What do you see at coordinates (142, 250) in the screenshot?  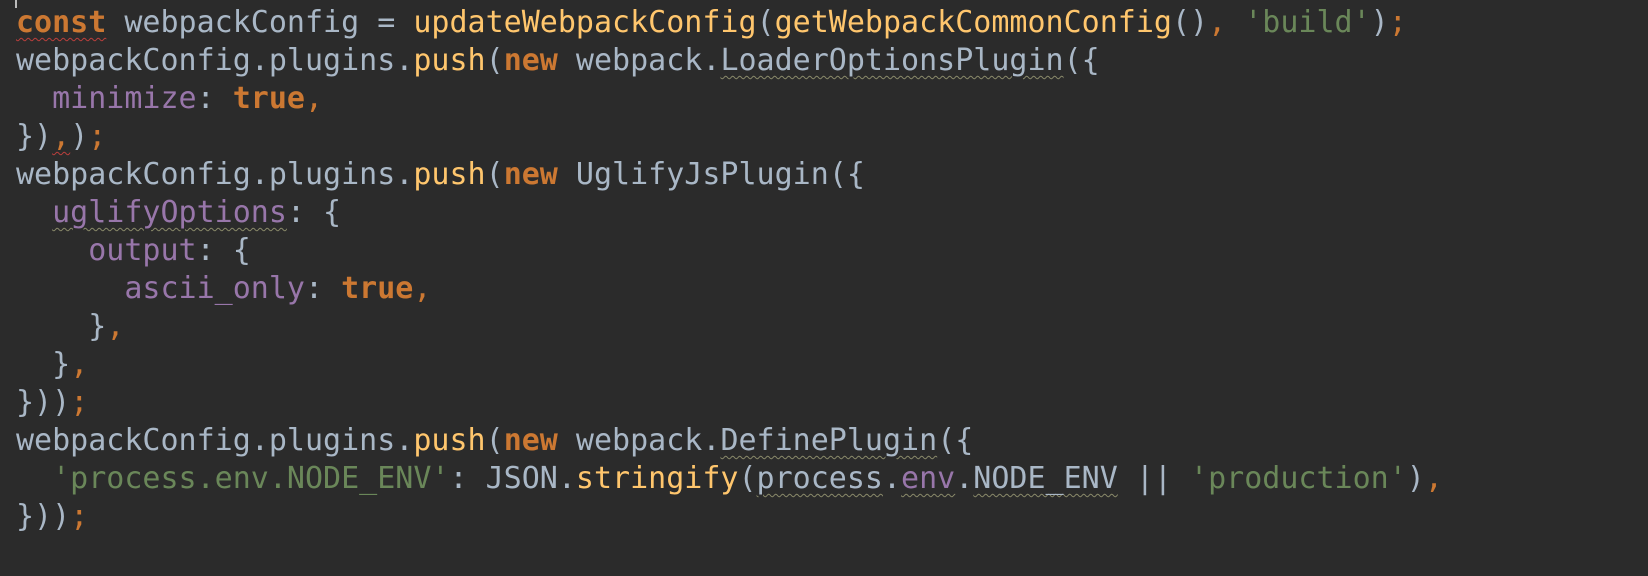 I see `code-token-prop: output` at bounding box center [142, 250].